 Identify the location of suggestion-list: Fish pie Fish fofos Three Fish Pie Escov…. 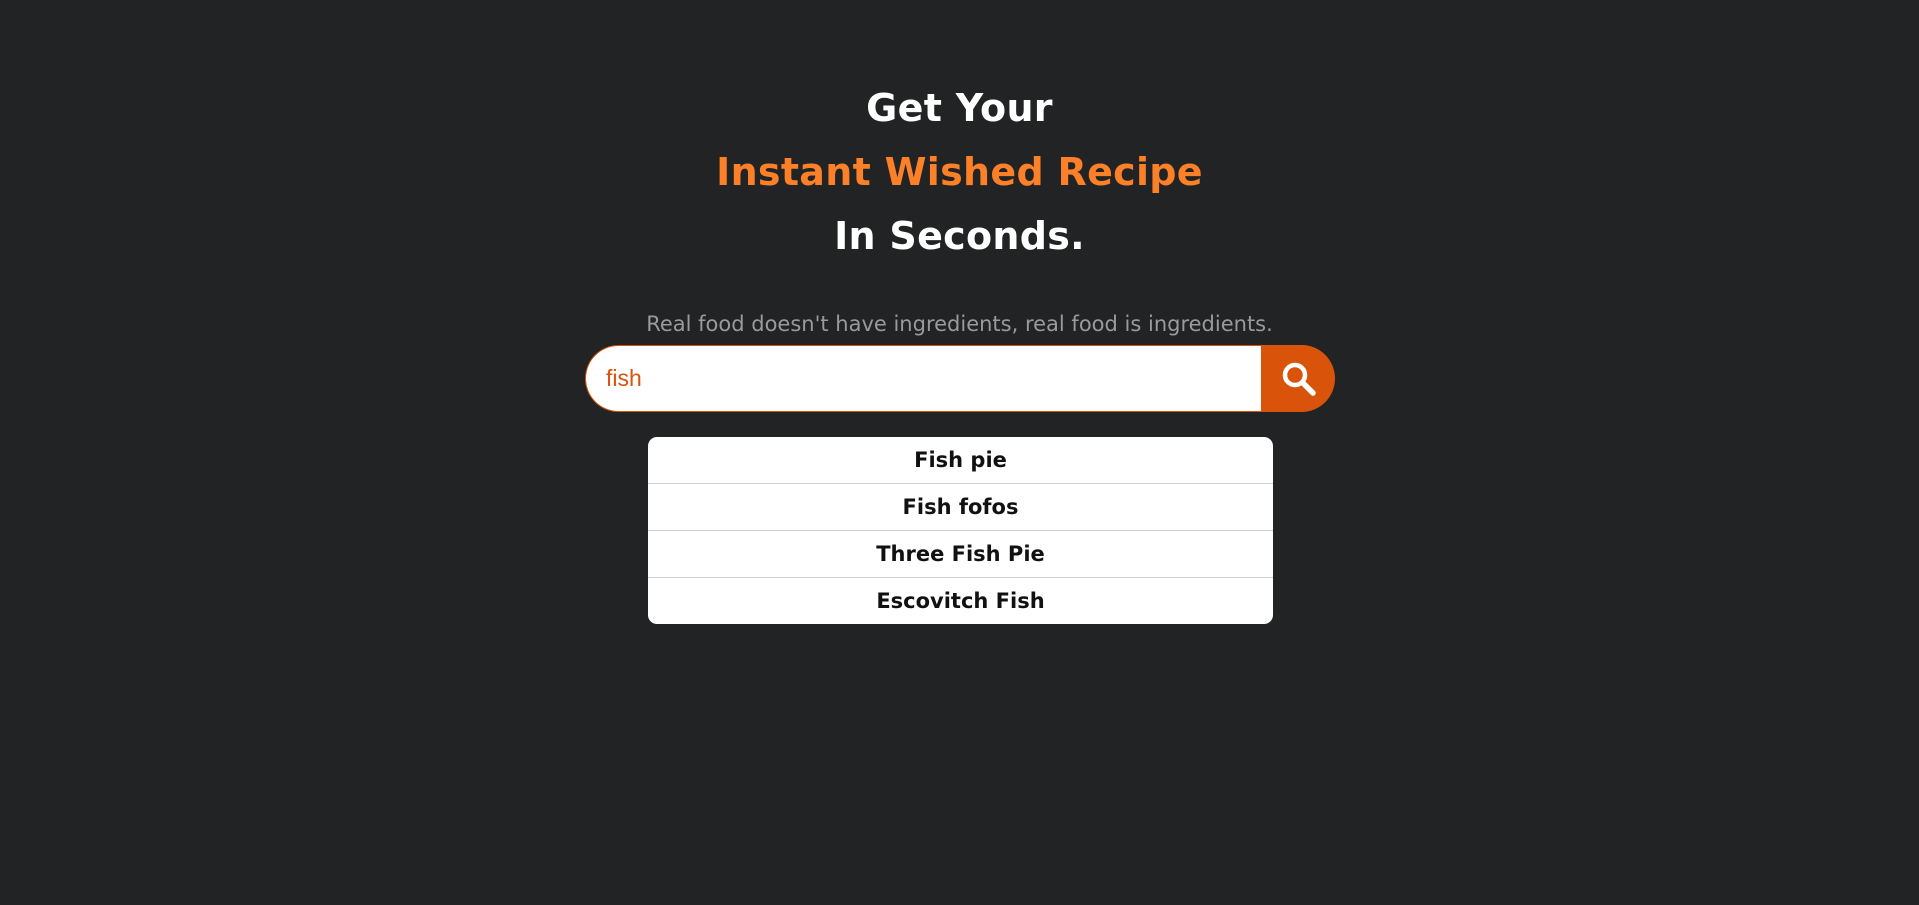
(960, 530).